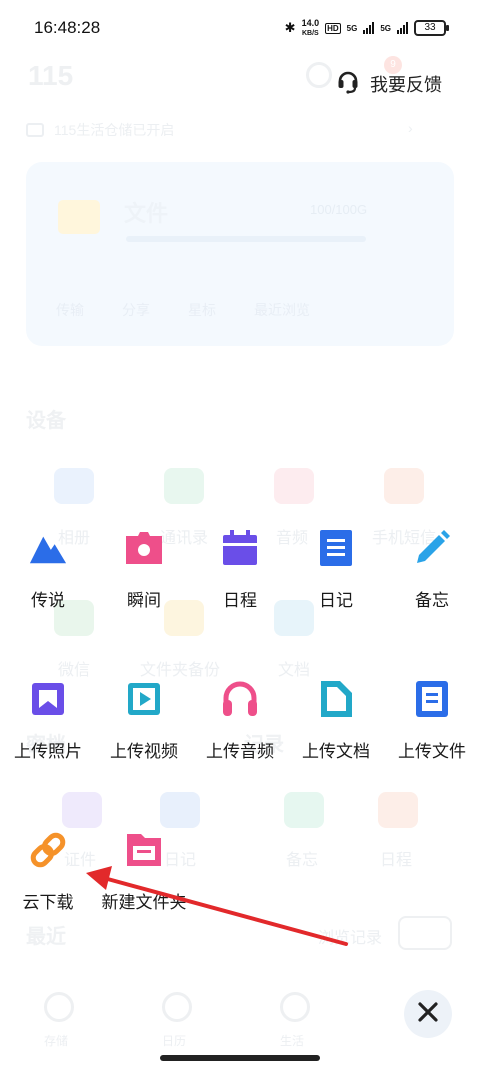 Image resolution: width=480 pixels, height=1072 pixels. I want to click on background-file-progress, so click(246, 239).